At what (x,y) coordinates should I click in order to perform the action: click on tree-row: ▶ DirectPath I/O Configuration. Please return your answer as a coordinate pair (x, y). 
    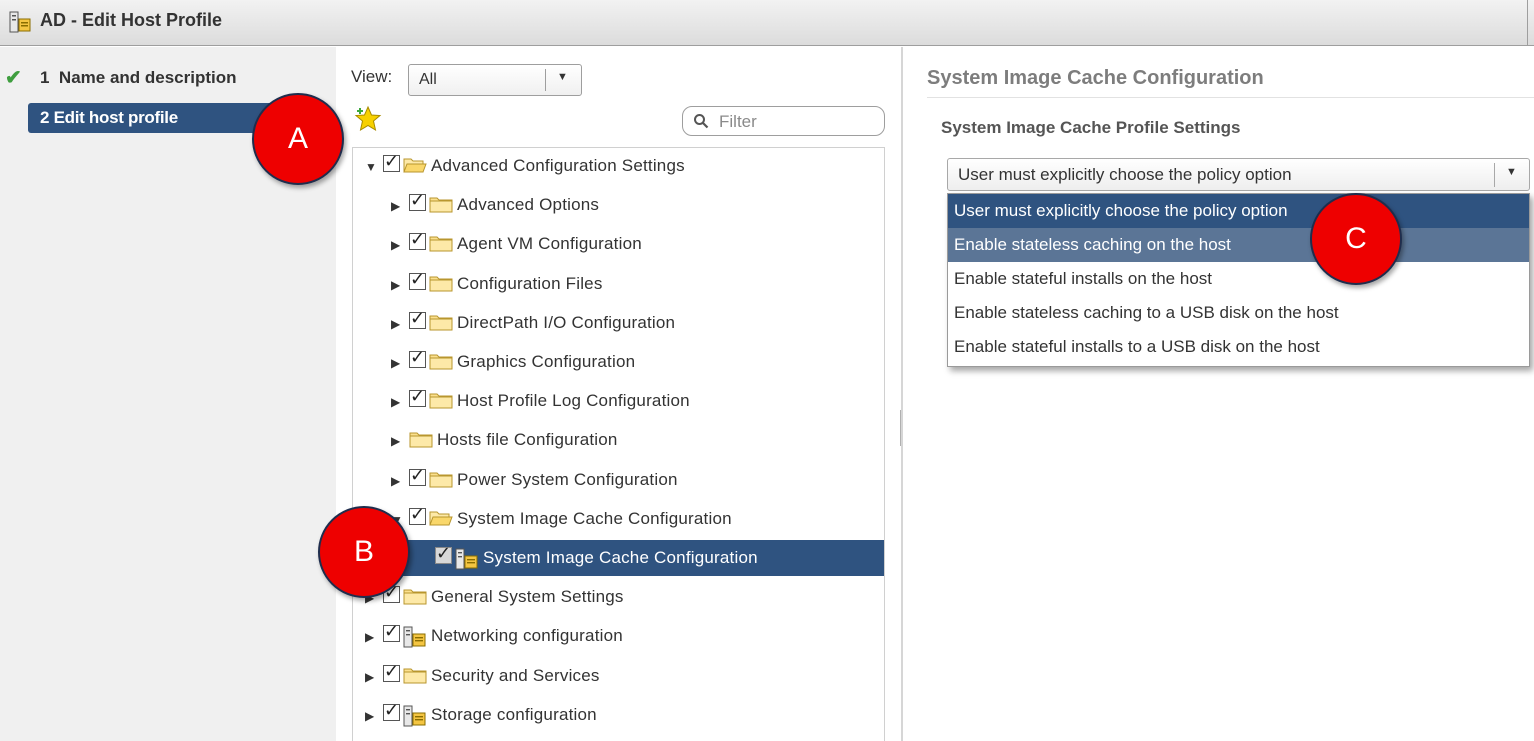
    Looking at the image, I should click on (618, 323).